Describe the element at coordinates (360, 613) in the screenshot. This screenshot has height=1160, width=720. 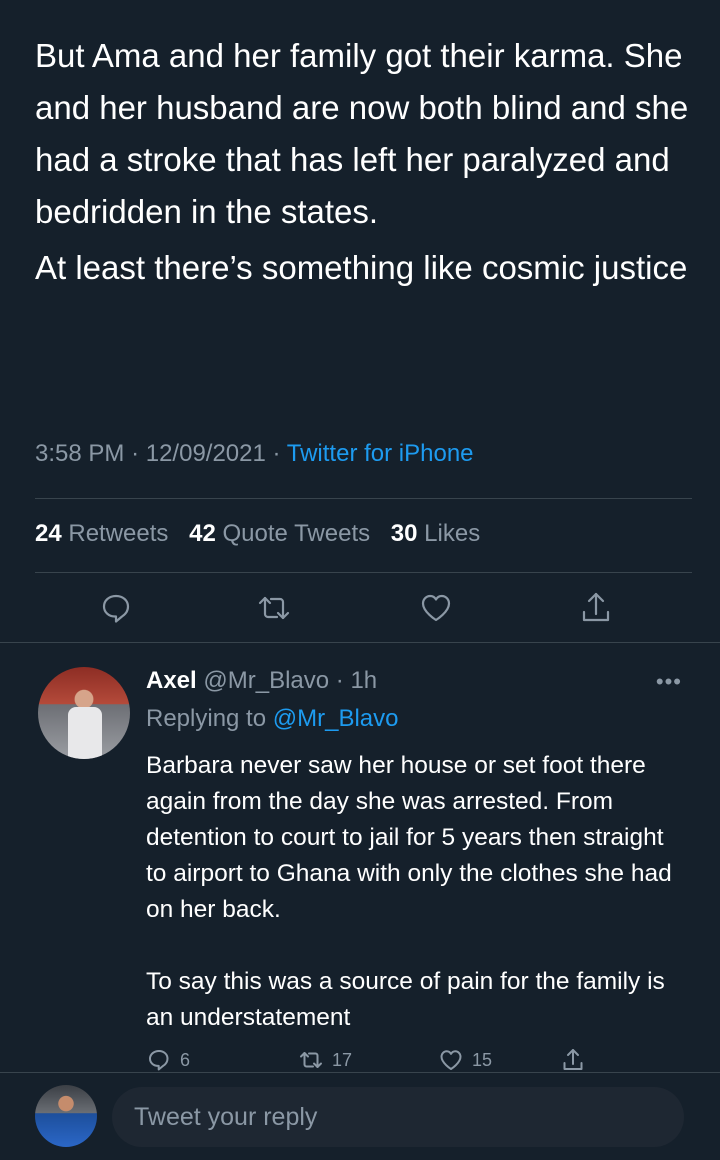
I see `tweet-action-bar` at that location.